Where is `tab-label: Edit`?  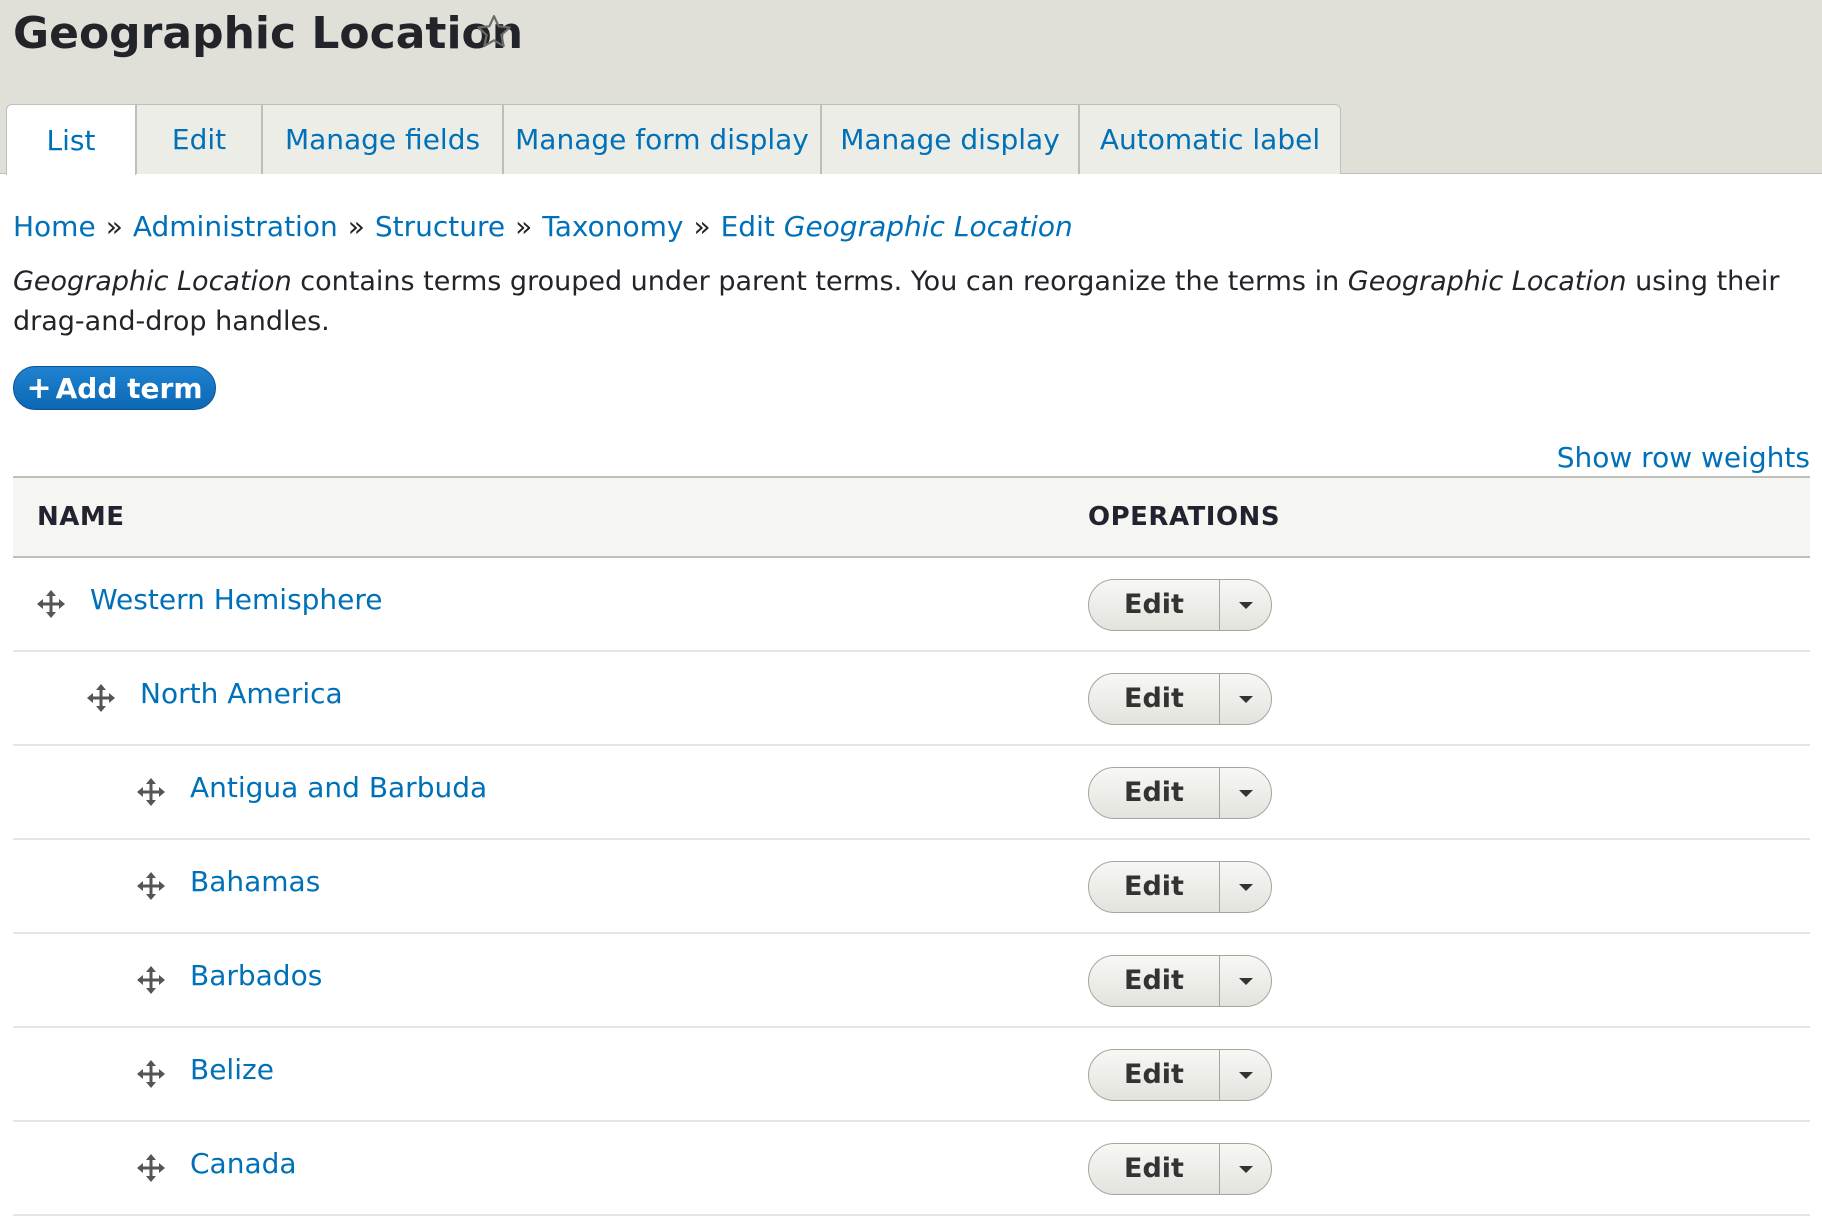
tab-label: Edit is located at coordinates (199, 139).